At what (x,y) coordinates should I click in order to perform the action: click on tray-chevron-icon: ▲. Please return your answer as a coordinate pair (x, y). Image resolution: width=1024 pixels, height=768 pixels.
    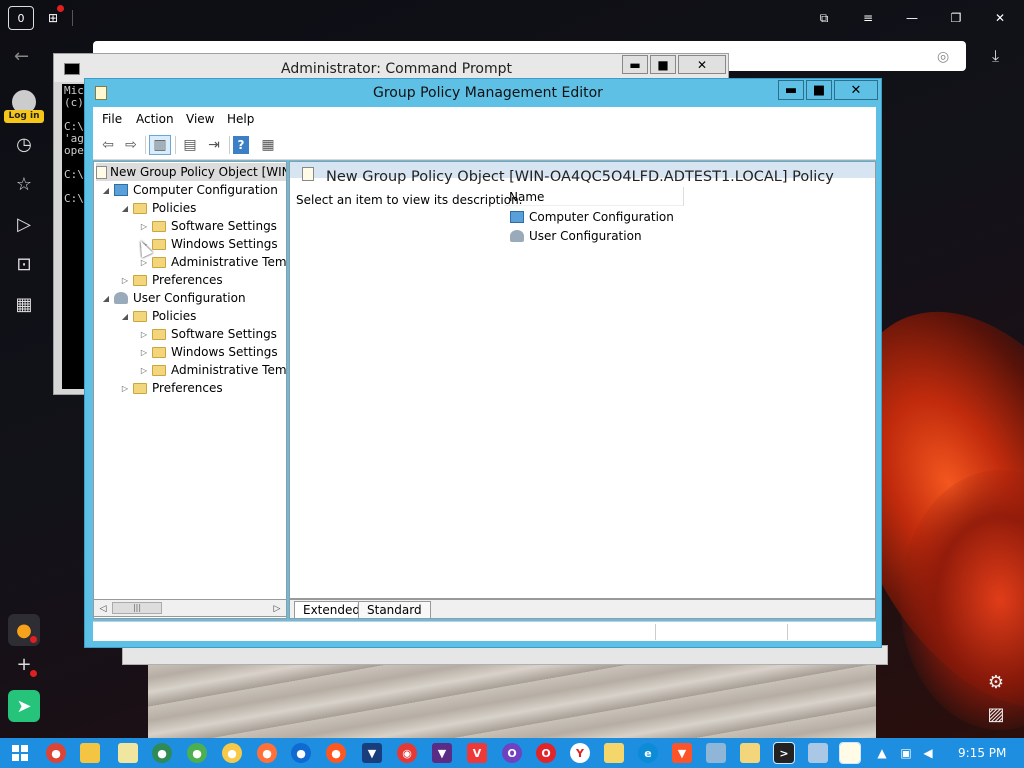
    Looking at the image, I should click on (882, 753).